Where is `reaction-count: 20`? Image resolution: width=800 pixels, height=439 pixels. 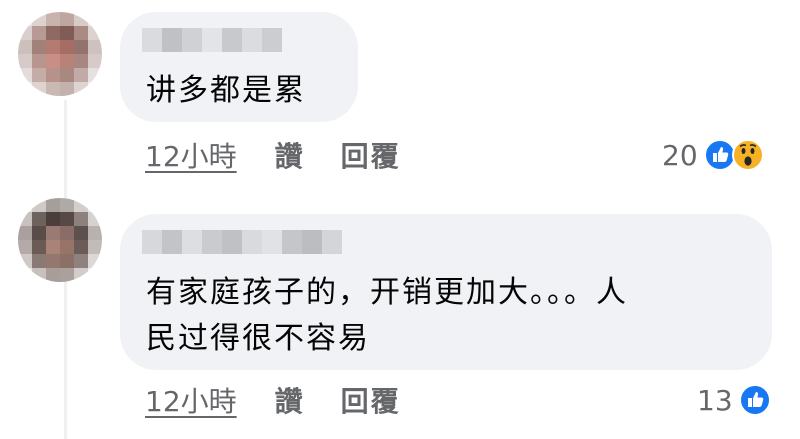 reaction-count: 20 is located at coordinates (680, 155).